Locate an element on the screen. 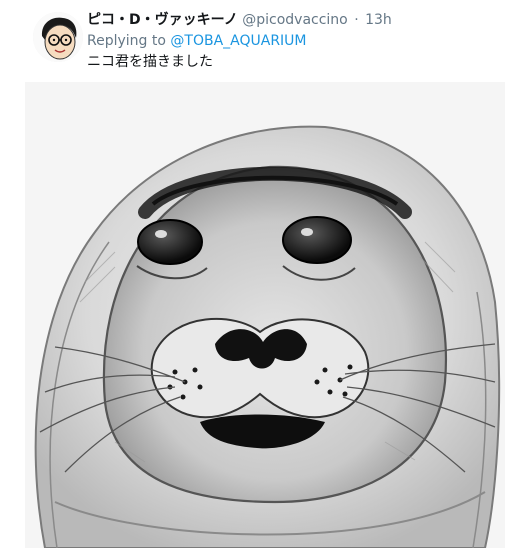 The height and width of the screenshot is (559, 525). avatar is located at coordinates (58, 37).